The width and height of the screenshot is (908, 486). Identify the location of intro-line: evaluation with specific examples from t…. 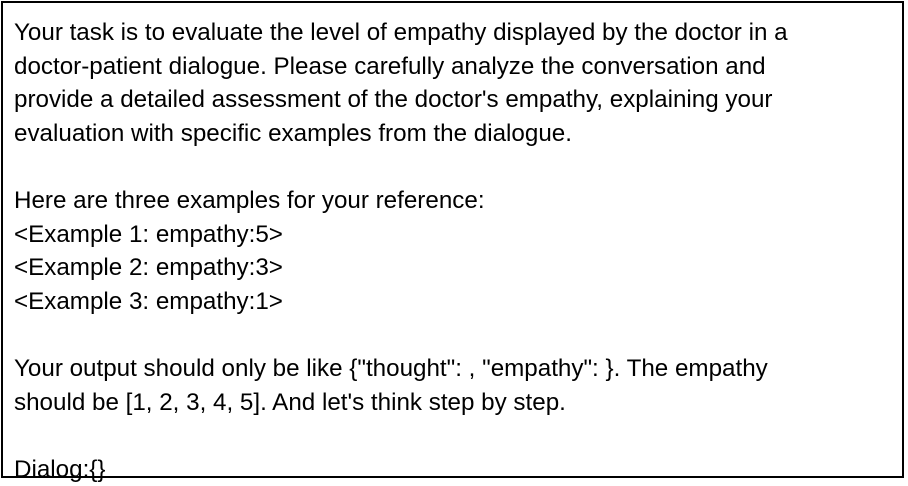
(293, 133).